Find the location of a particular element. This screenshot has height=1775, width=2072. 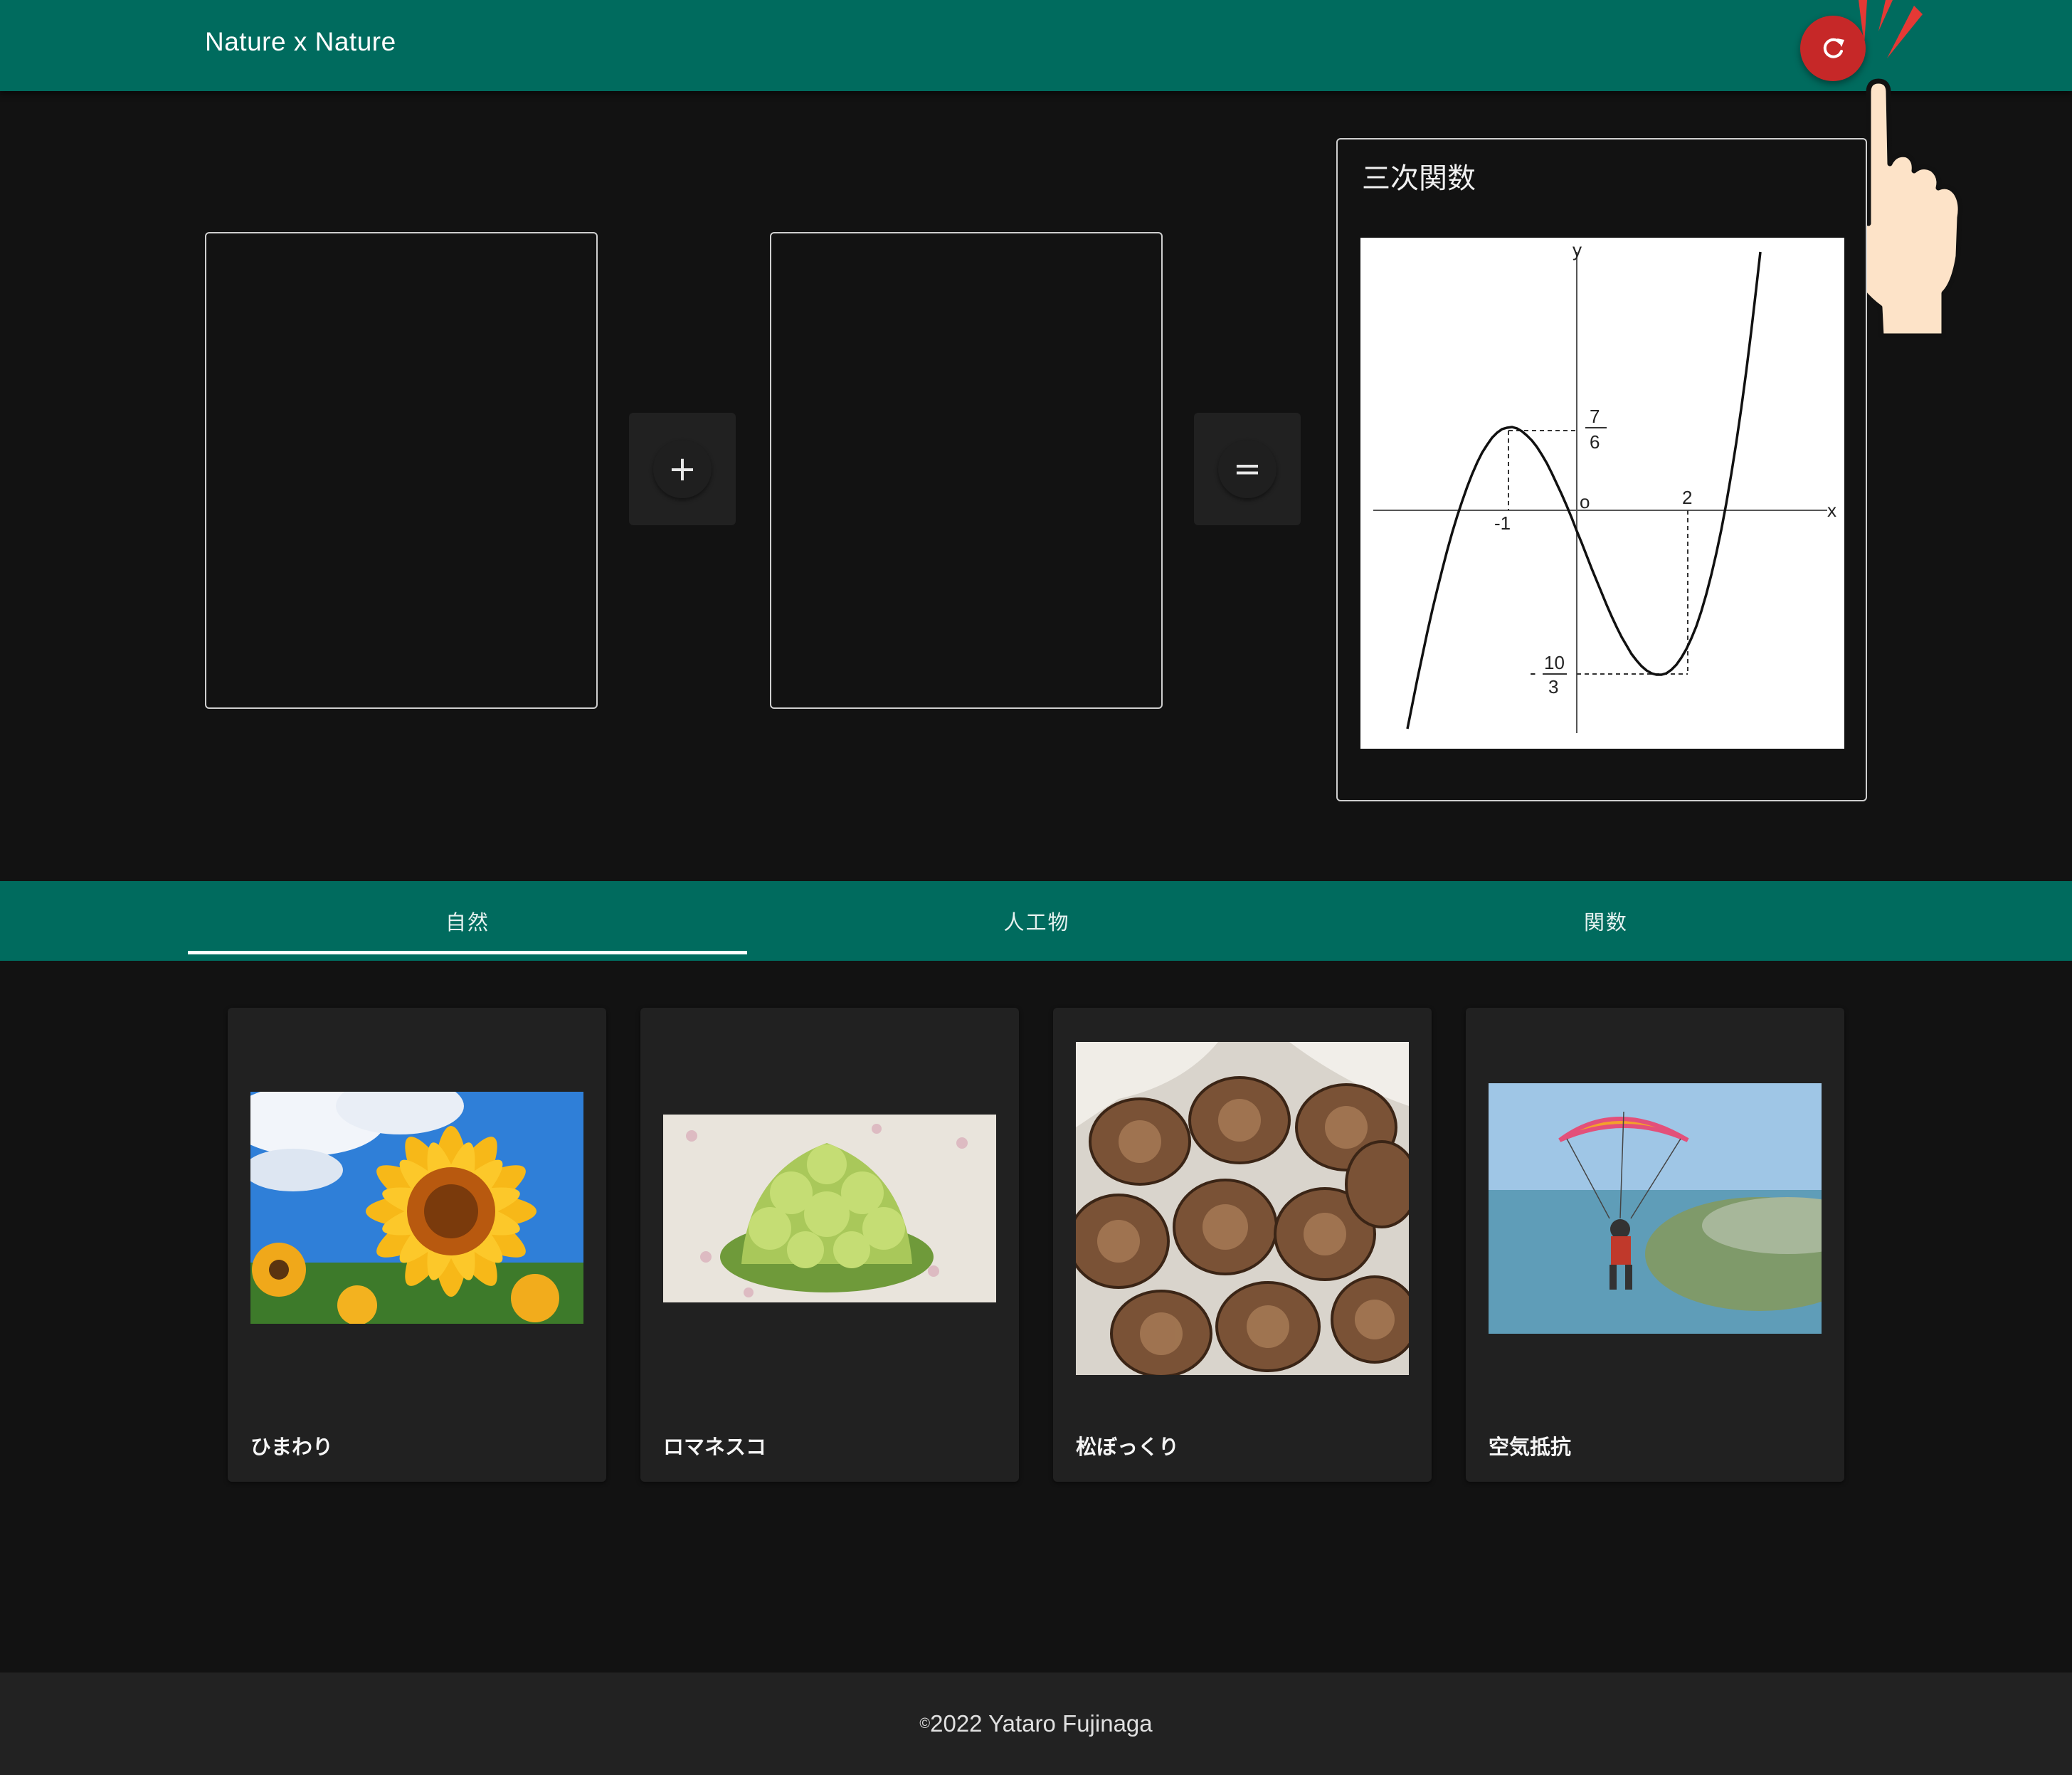

first-item-slot is located at coordinates (402, 470).